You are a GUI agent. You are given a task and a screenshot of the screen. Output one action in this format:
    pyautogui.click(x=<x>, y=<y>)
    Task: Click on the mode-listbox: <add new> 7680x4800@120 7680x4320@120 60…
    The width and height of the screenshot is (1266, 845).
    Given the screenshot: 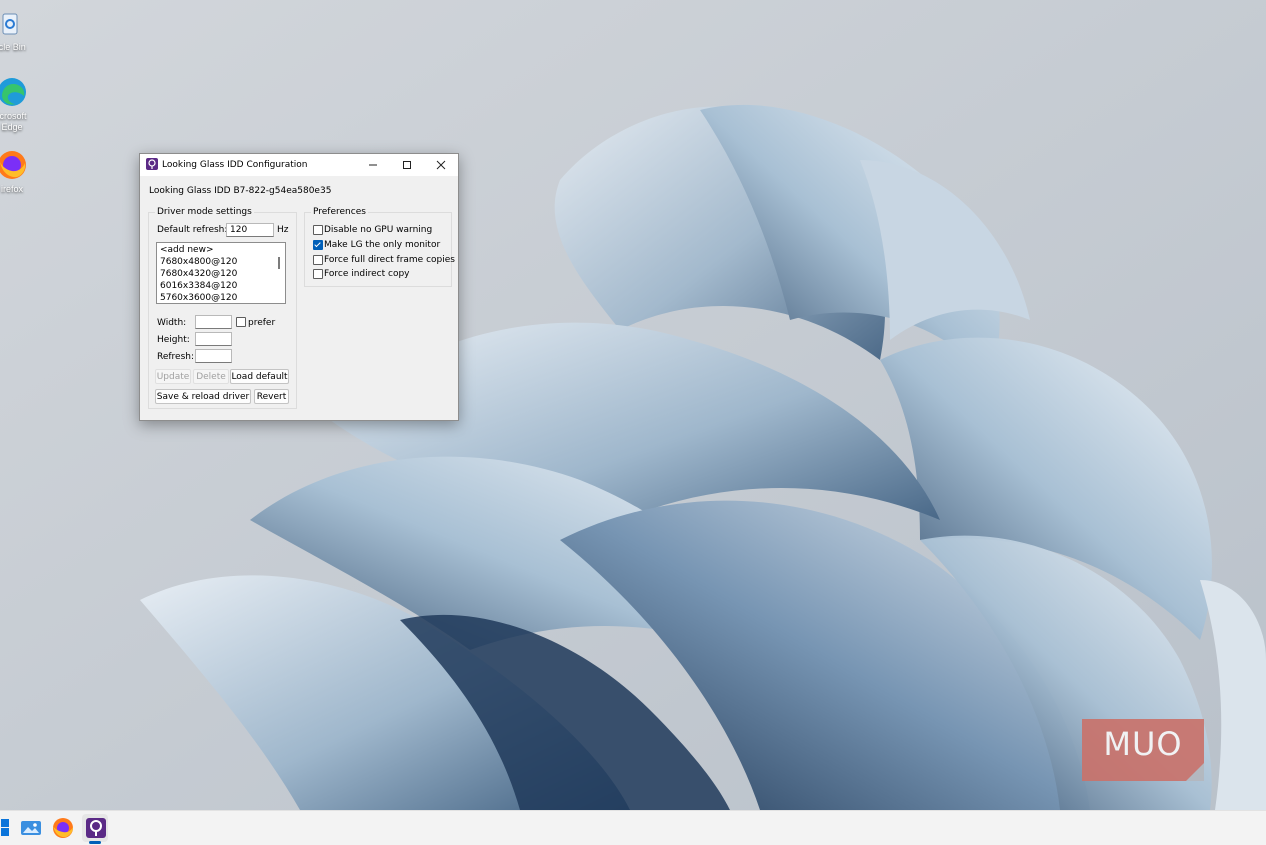 What is the action you would take?
    pyautogui.click(x=221, y=273)
    